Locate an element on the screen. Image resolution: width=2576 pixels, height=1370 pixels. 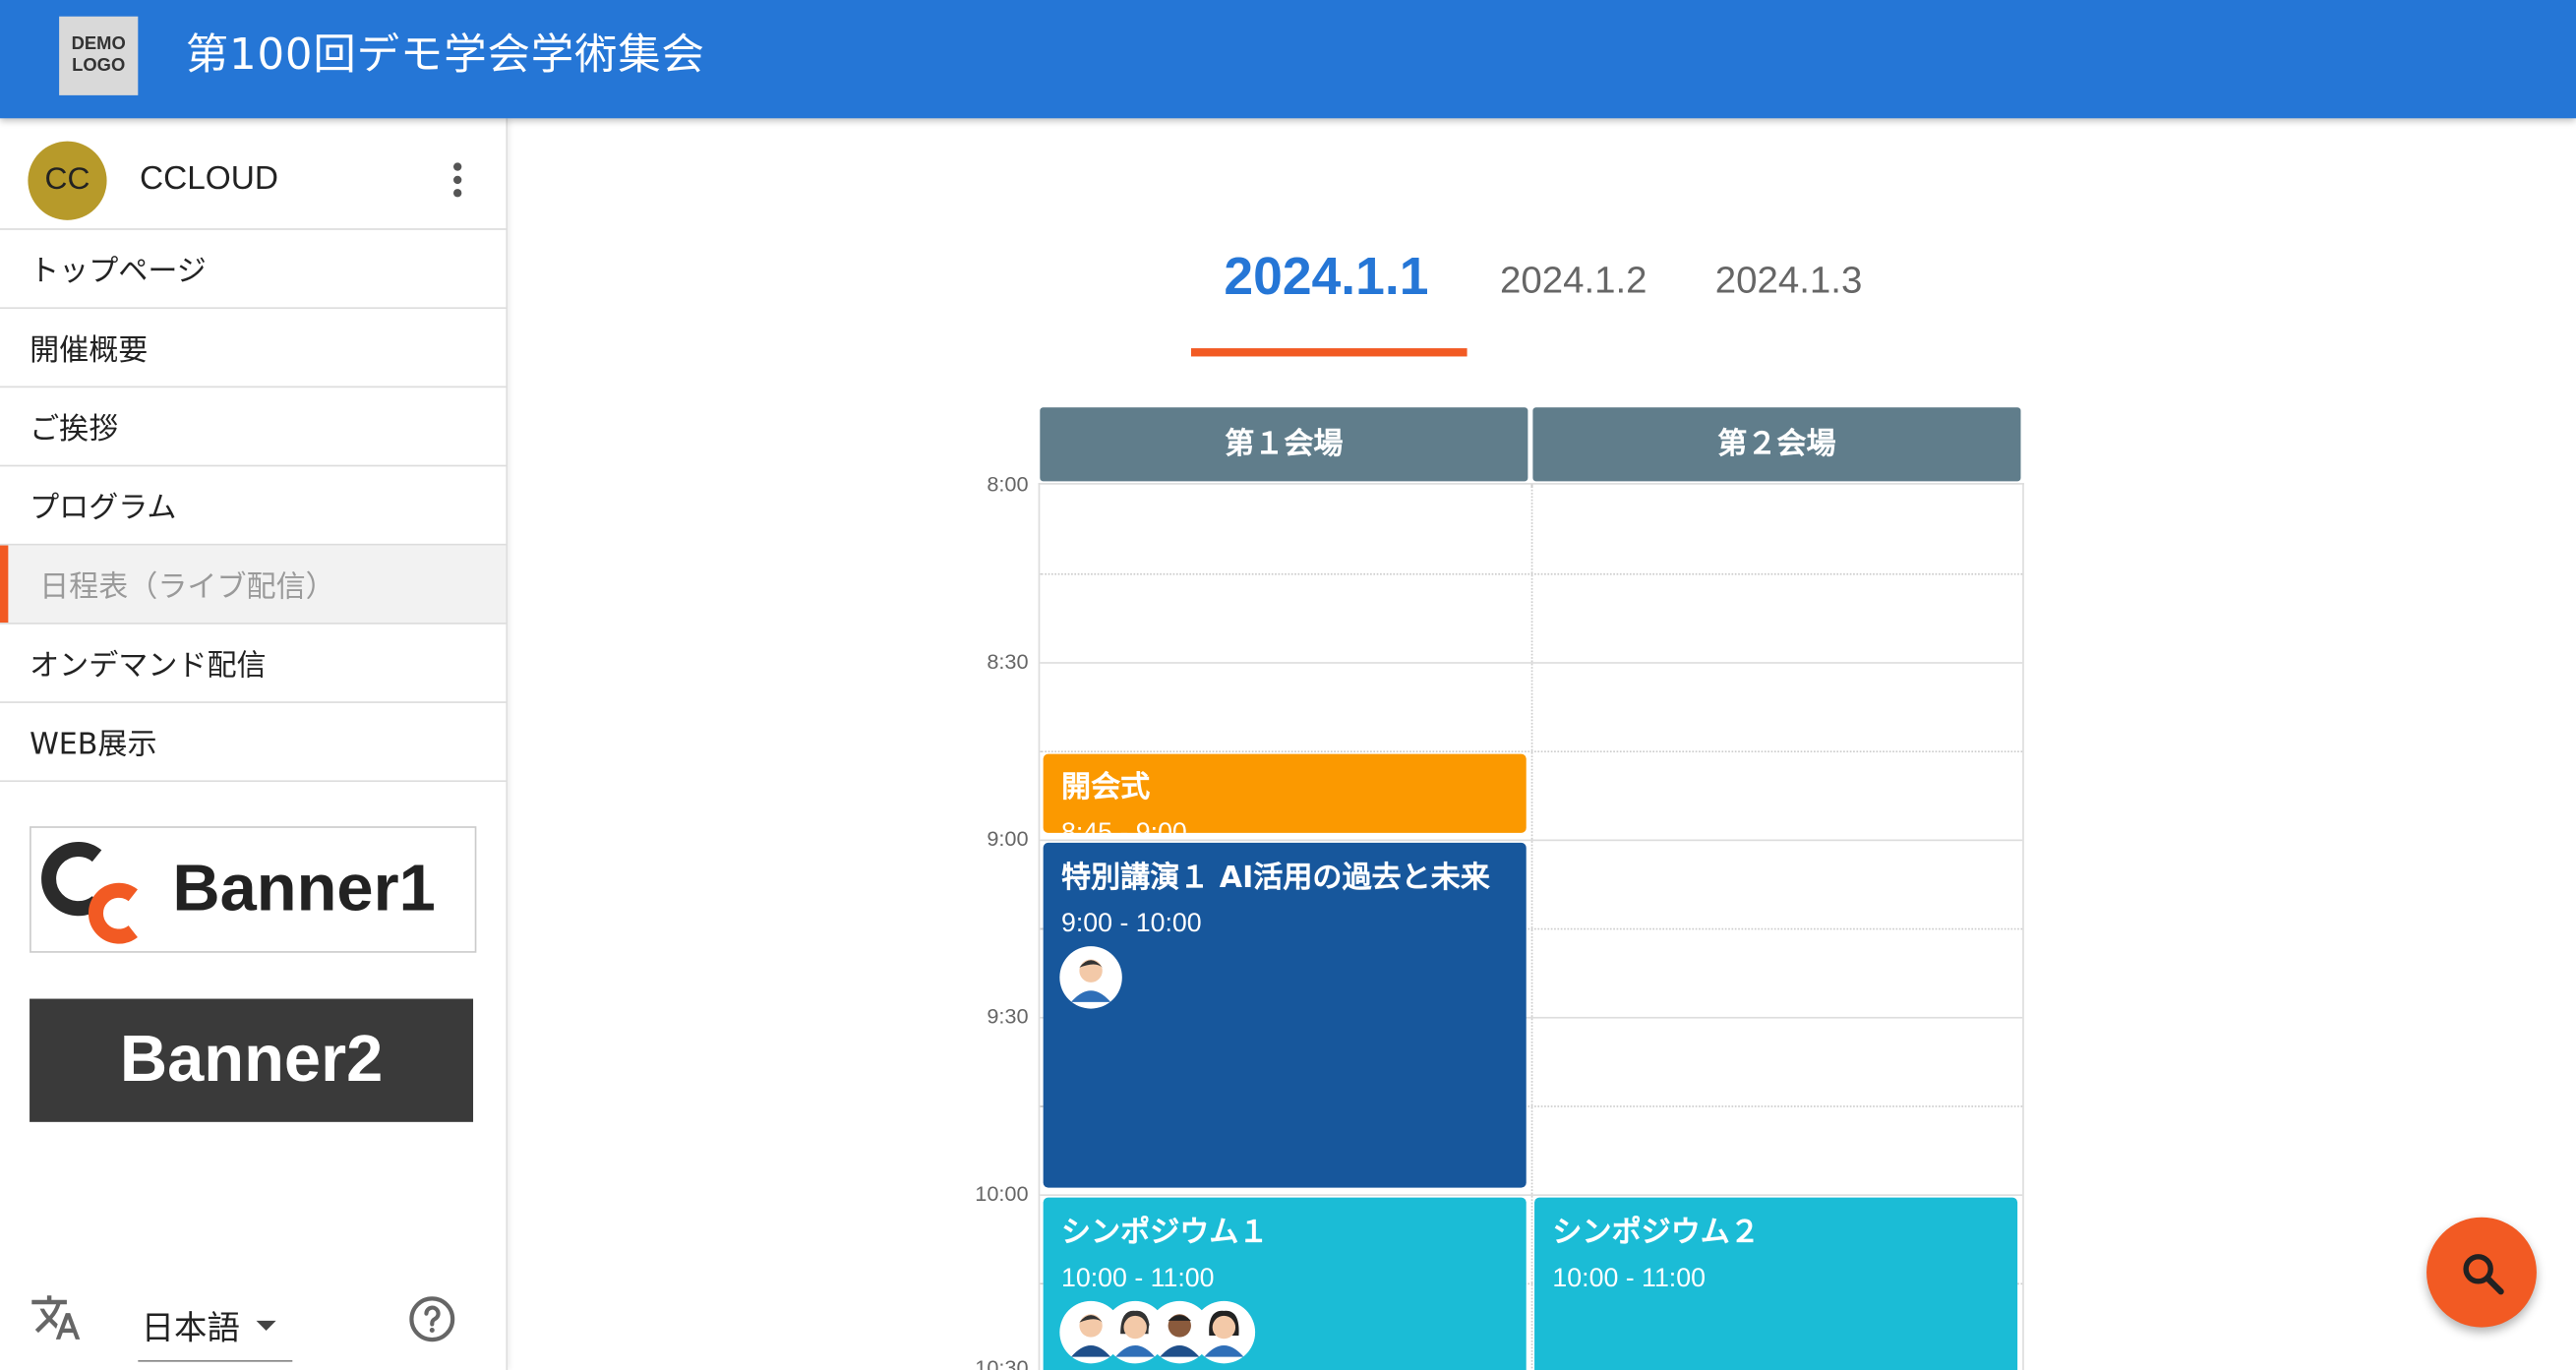
time-label: 10:00 is located at coordinates (1002, 1193).